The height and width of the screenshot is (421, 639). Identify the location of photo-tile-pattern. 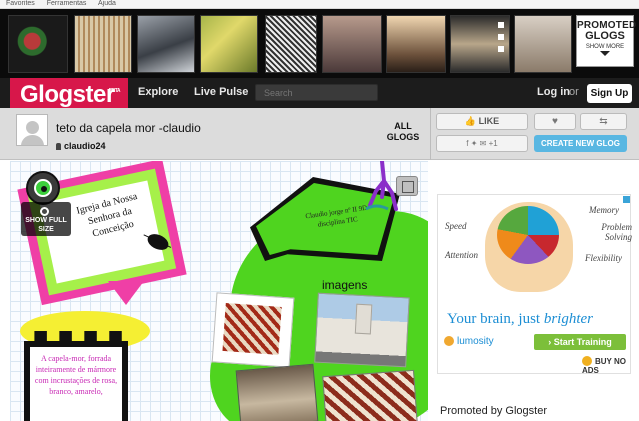
(253, 330).